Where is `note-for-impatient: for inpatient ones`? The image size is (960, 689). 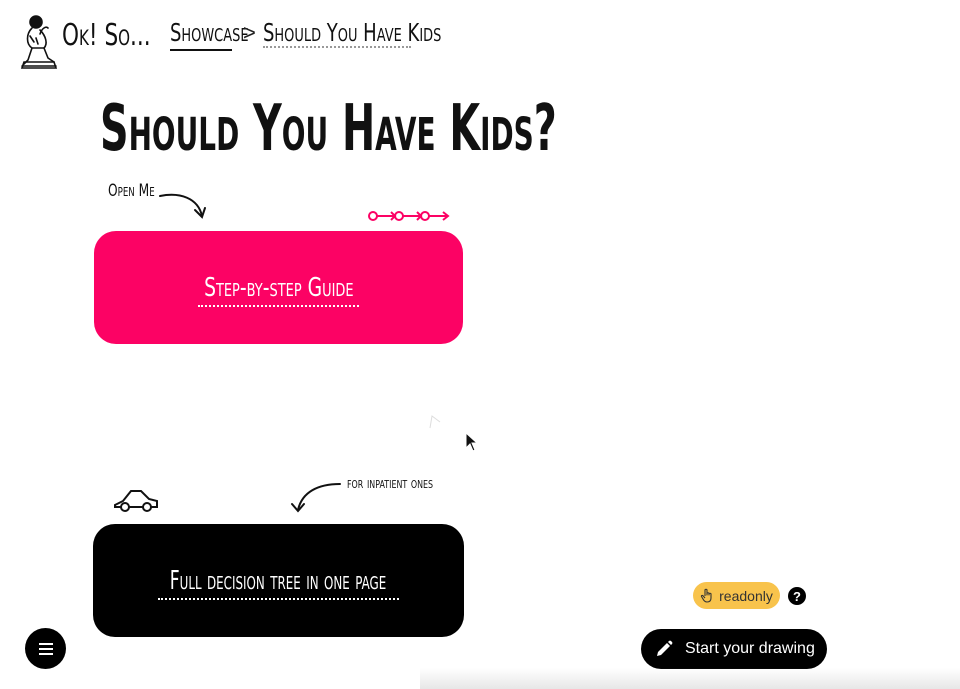
note-for-impatient: for inpatient ones is located at coordinates (390, 482).